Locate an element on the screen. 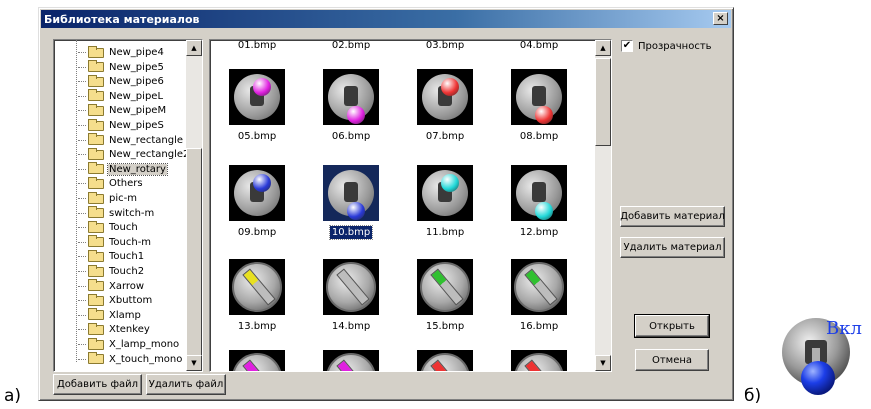 The image size is (871, 409). tree-item-label: New_pipe6 is located at coordinates (136, 82).